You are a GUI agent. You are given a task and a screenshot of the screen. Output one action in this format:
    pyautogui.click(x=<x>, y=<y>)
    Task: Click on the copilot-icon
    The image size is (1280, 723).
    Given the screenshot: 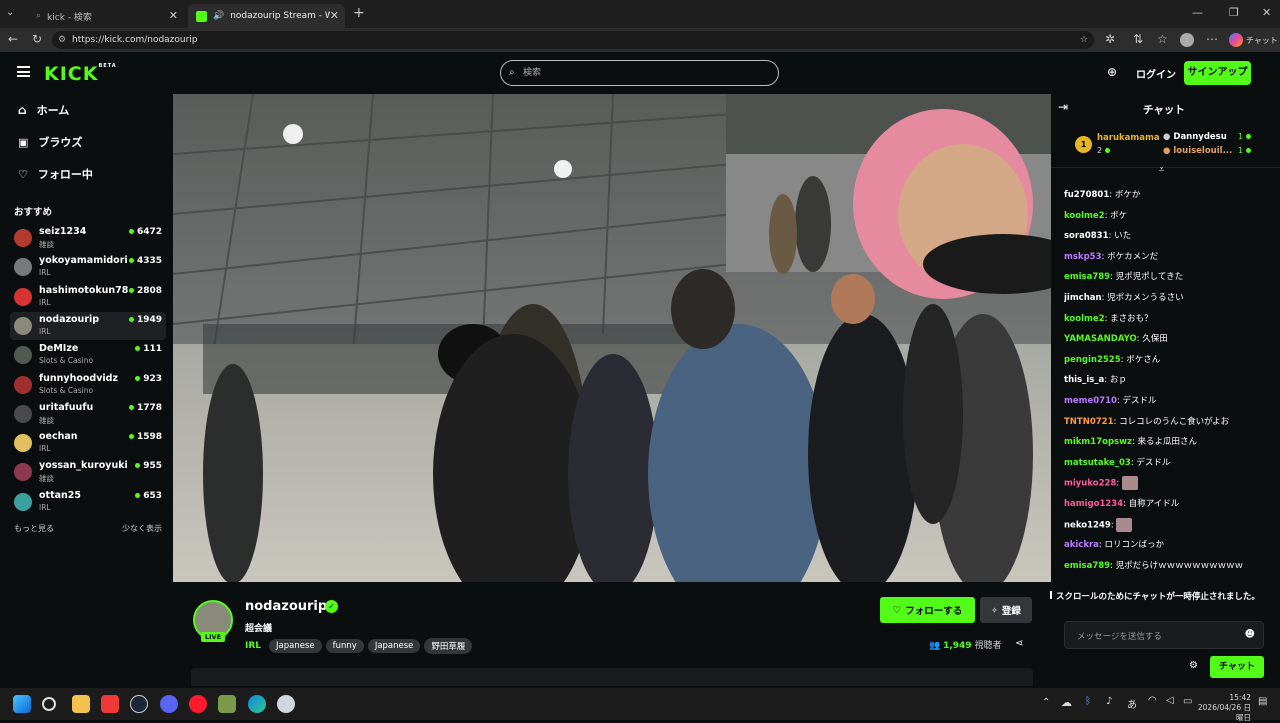 What is the action you would take?
    pyautogui.click(x=1236, y=40)
    